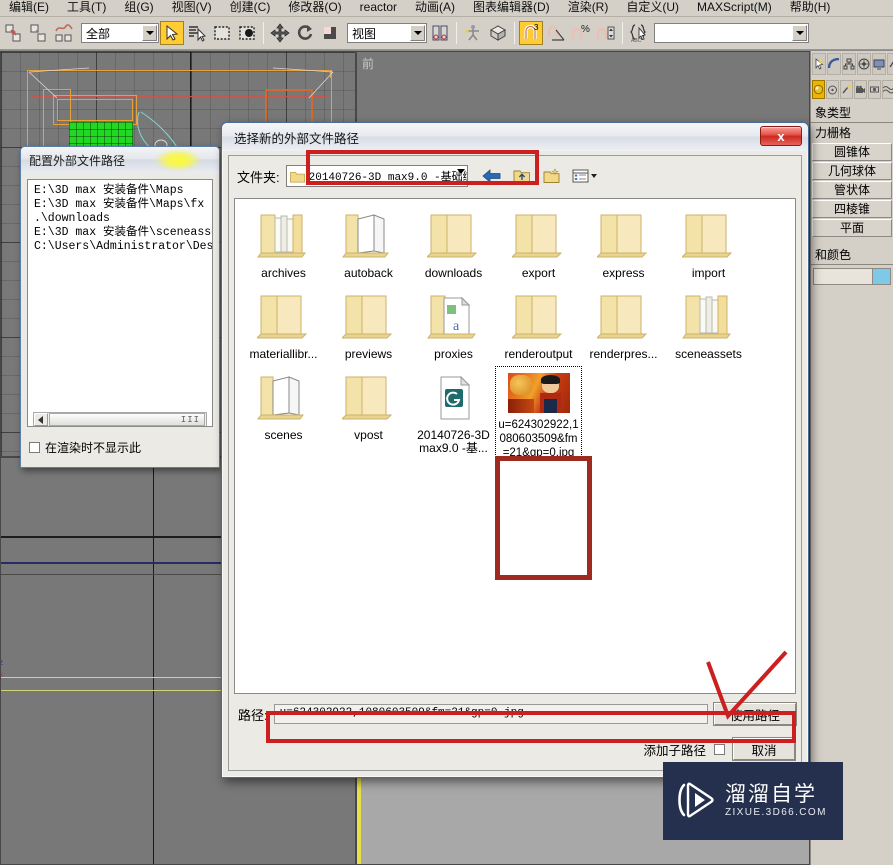 This screenshot has width=893, height=865. What do you see at coordinates (852, 228) in the screenshot?
I see `object-type-button-4: 平面` at bounding box center [852, 228].